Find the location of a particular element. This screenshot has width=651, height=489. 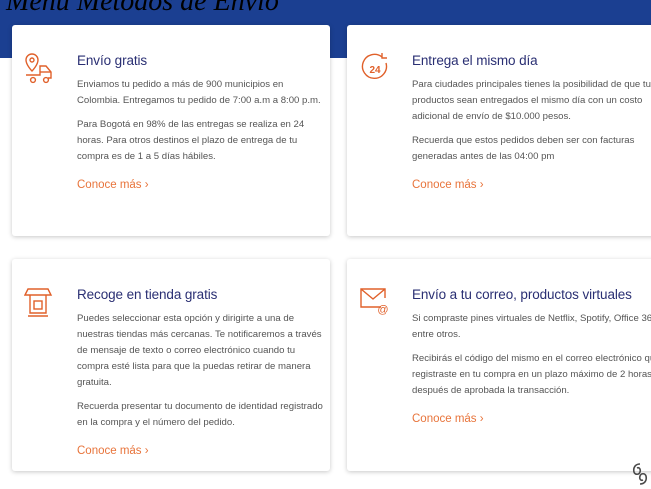

delivery-truck-pin-icon is located at coordinates (40, 68).